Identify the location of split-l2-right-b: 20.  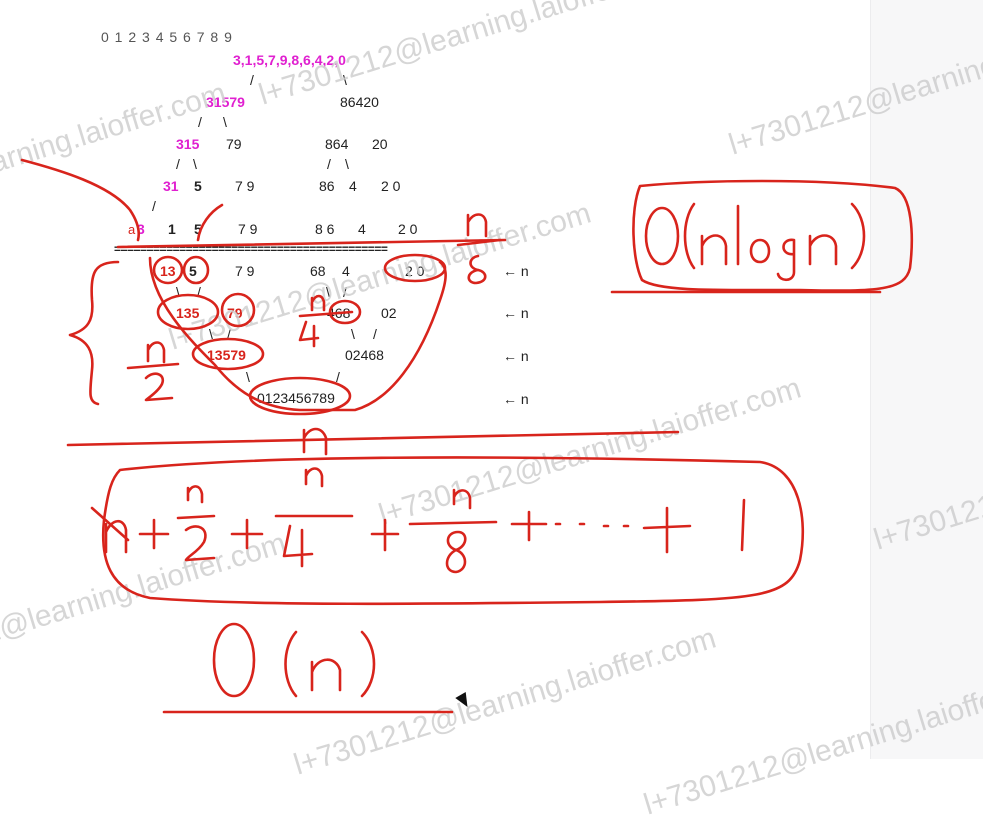
(380, 144).